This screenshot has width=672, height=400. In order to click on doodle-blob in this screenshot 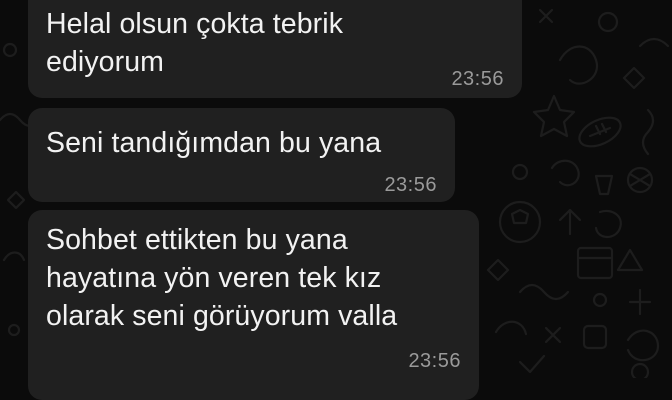, I will do `click(643, 345)`.